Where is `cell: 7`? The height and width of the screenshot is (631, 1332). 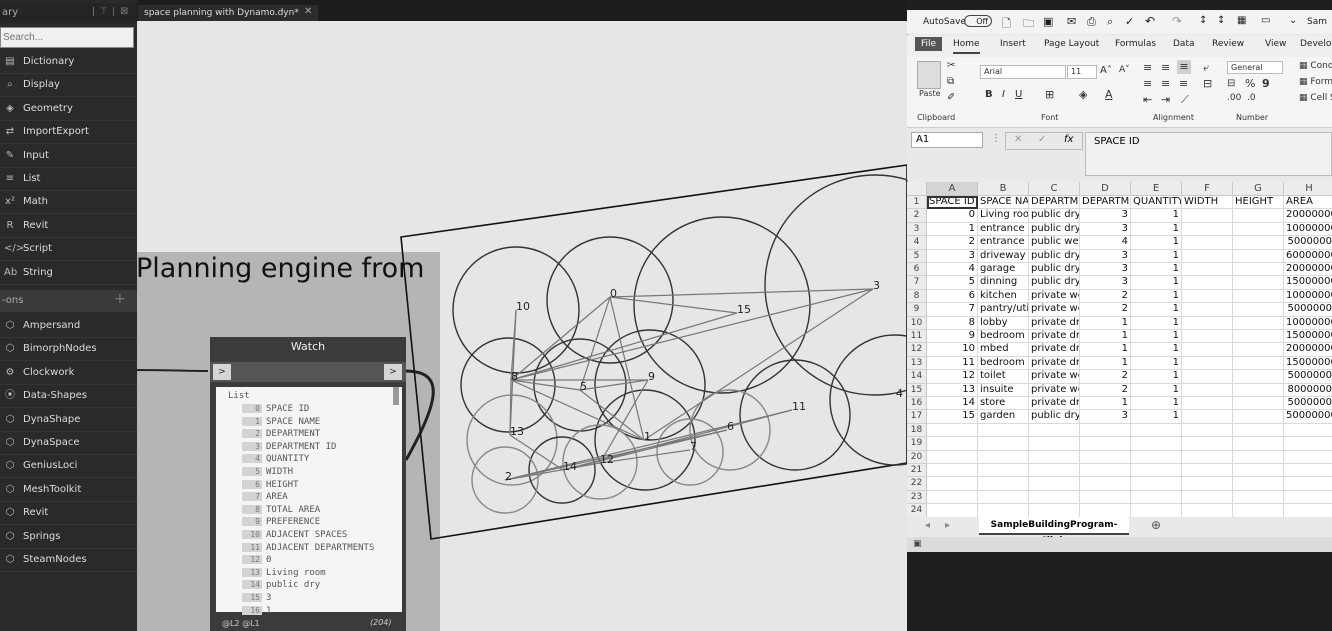 cell: 7 is located at coordinates (952, 310).